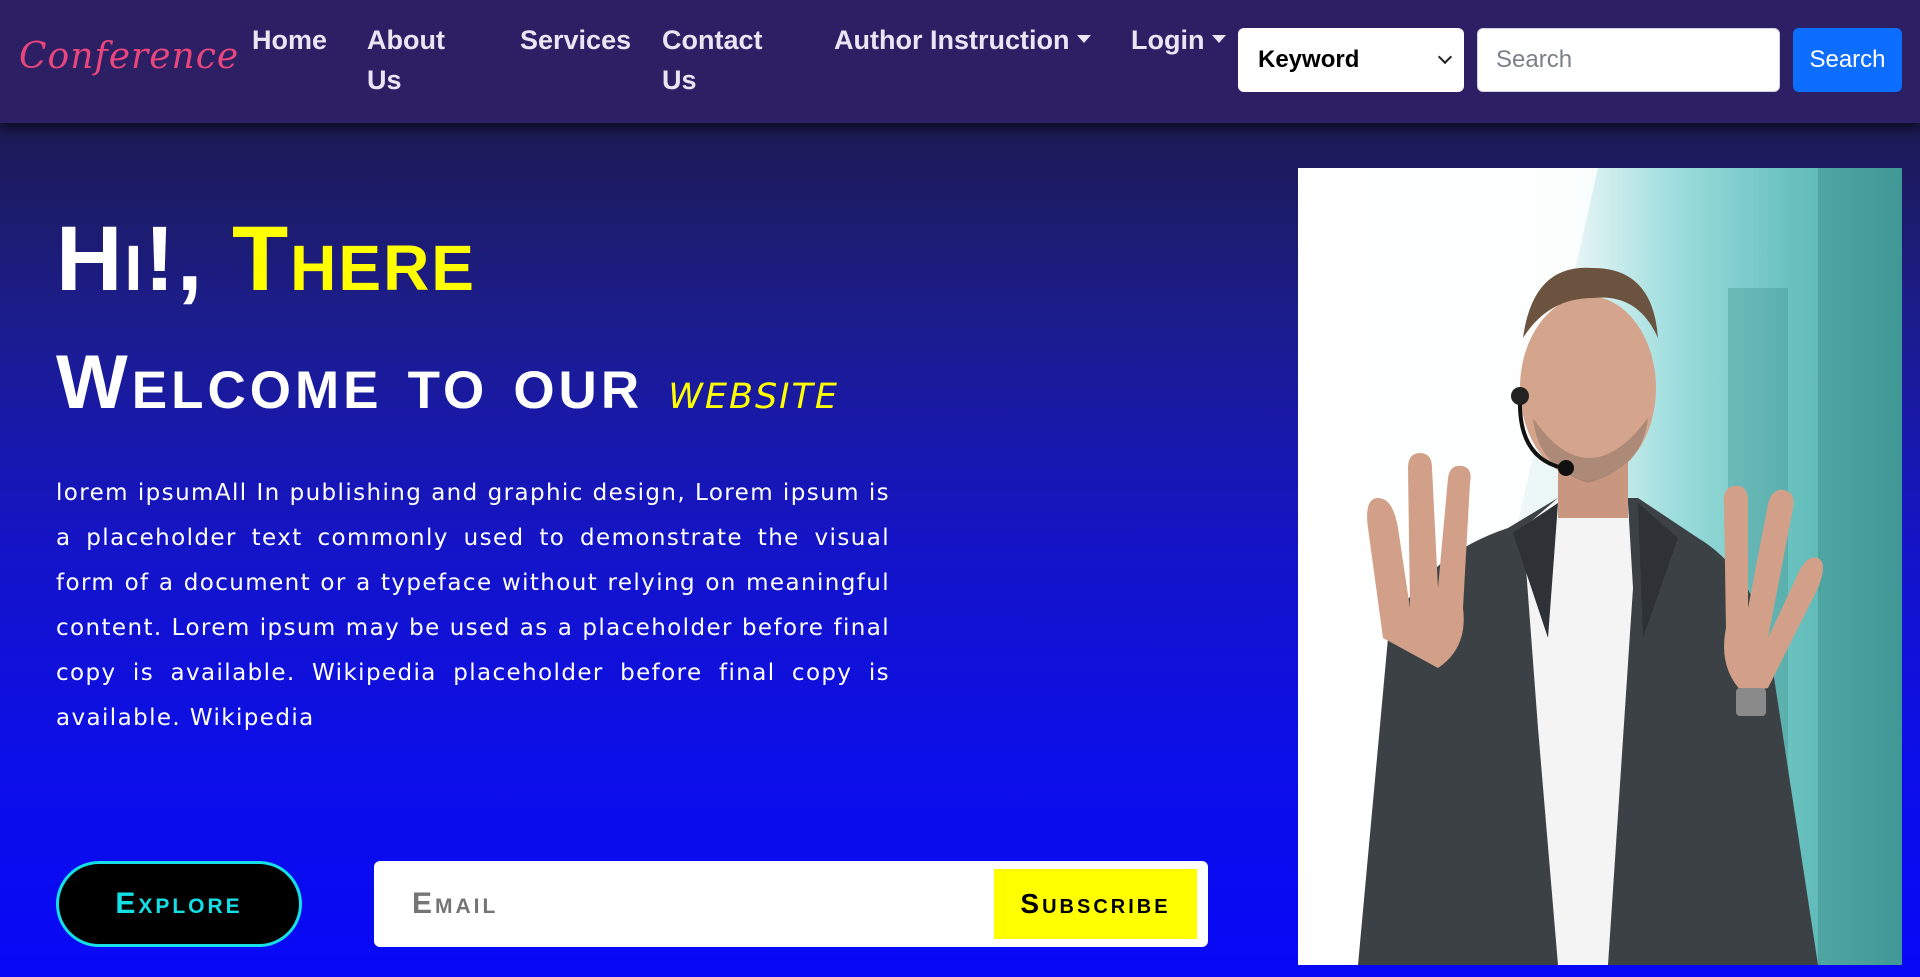  Describe the element at coordinates (717, 60) in the screenshot. I see `nav-link-contact-us: Contact Us` at that location.